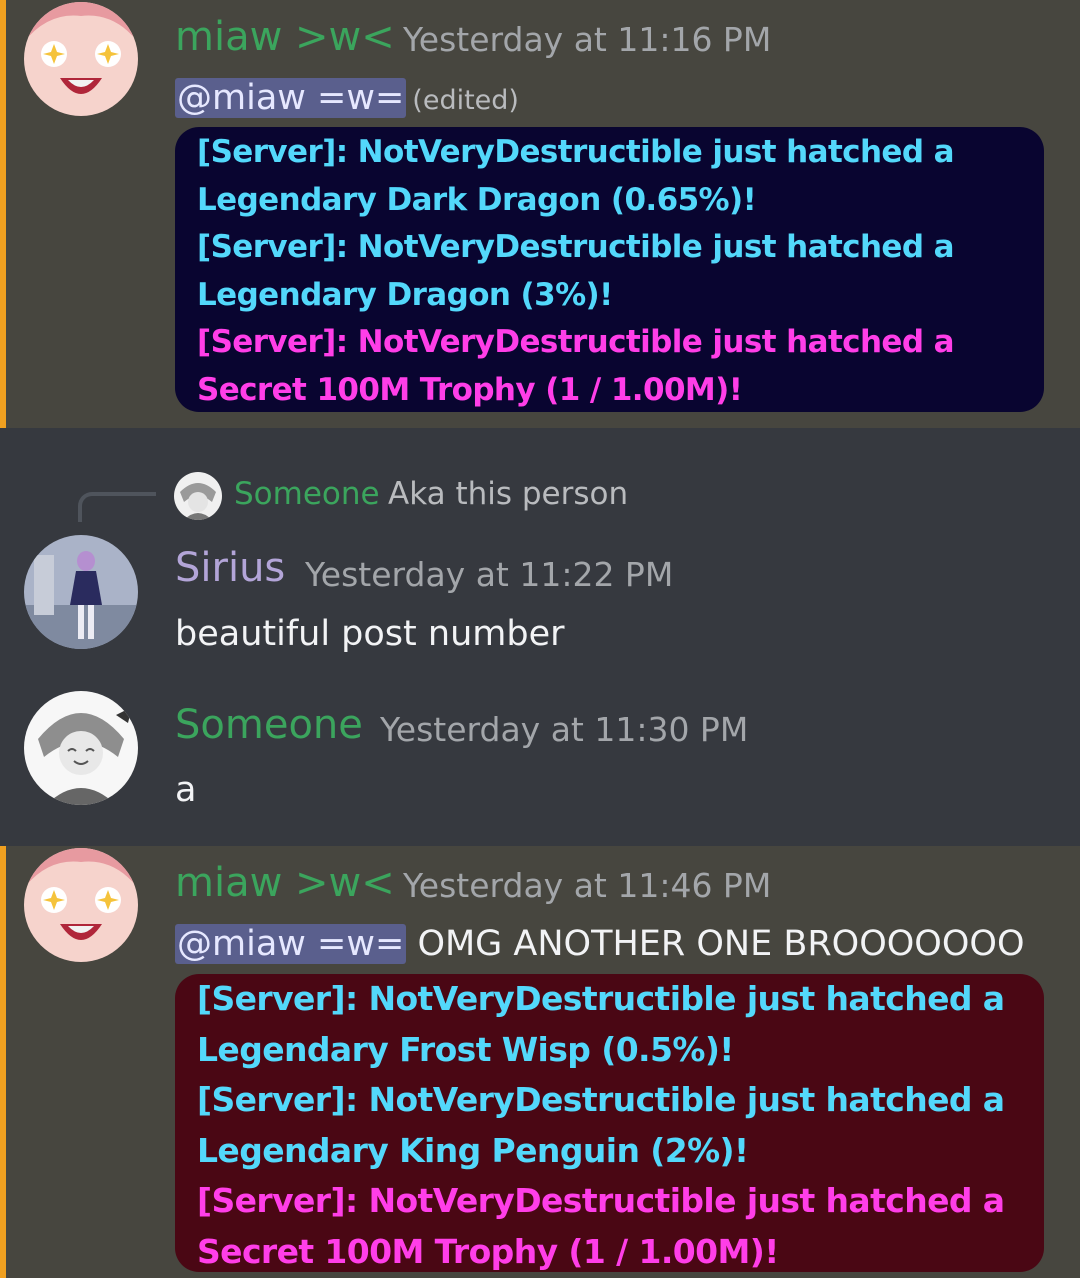  What do you see at coordinates (465, 1049) in the screenshot?
I see `server-line: Legendary Frost Wisp (0.5%)!` at bounding box center [465, 1049].